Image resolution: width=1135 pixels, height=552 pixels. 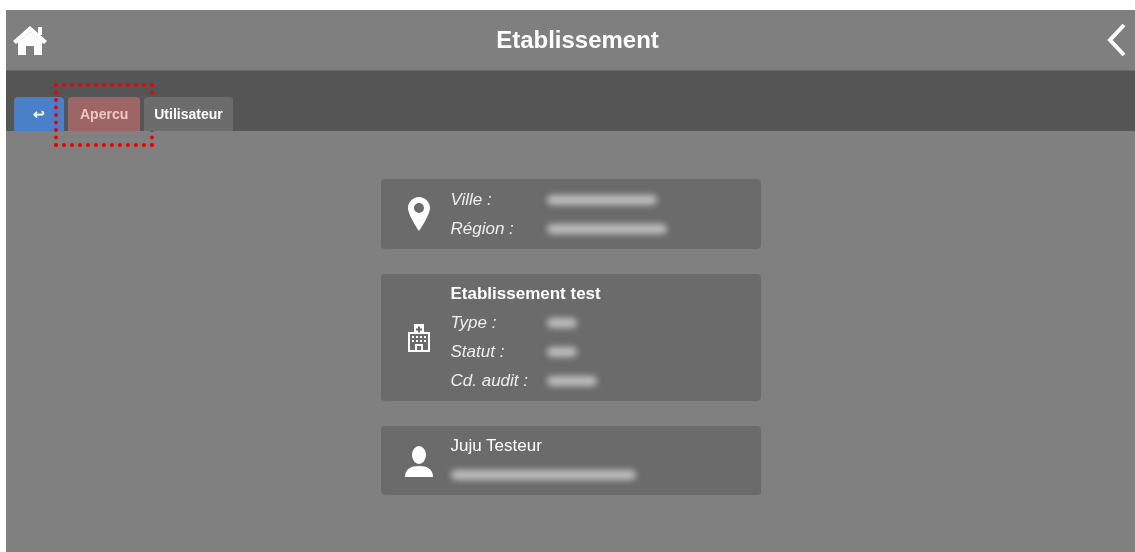 What do you see at coordinates (471, 199) in the screenshot?
I see `field-label: Ville :` at bounding box center [471, 199].